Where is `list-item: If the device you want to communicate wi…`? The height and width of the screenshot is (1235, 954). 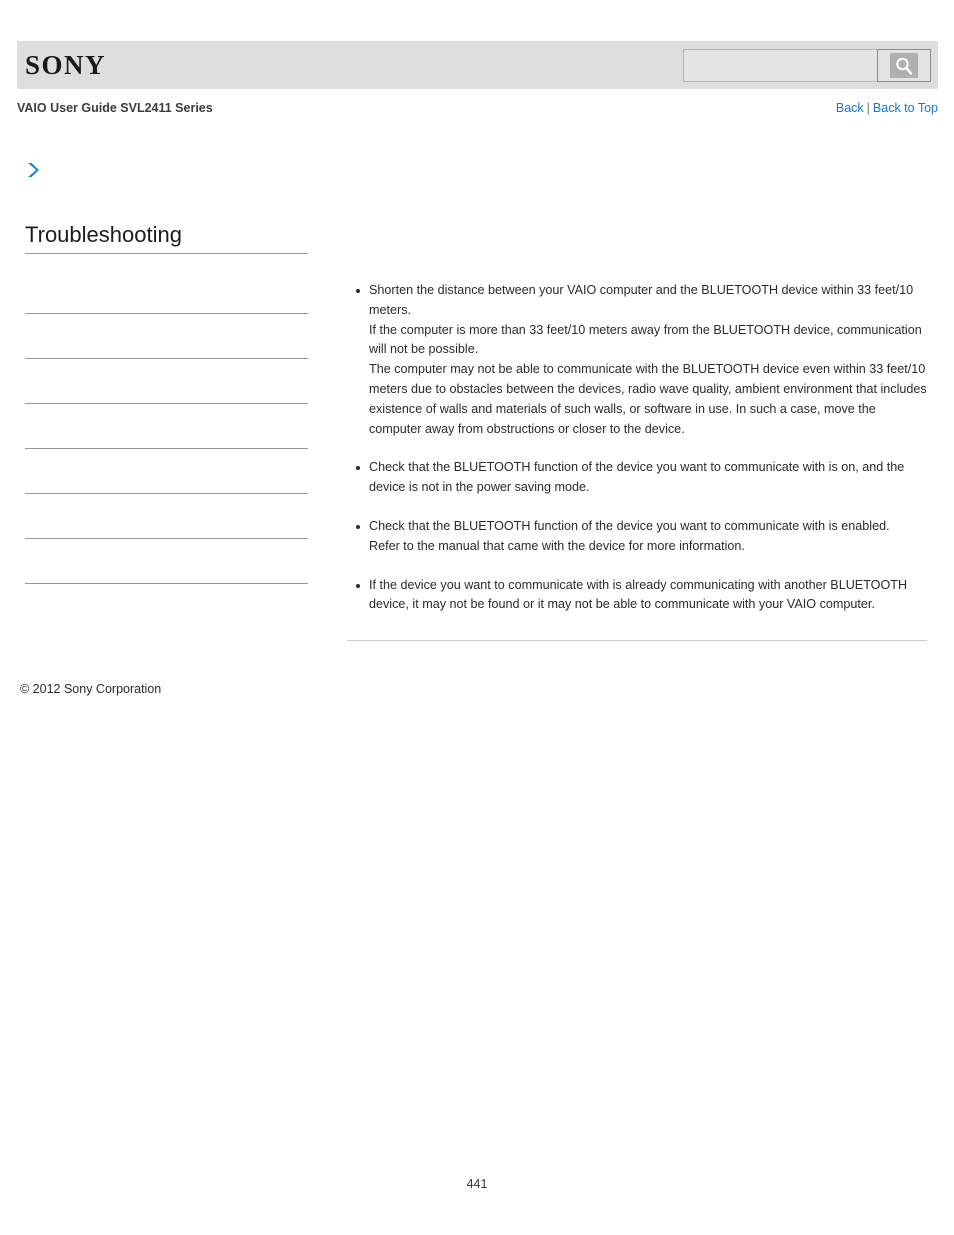
list-item: If the device you want to communicate wi… is located at coordinates (637, 596).